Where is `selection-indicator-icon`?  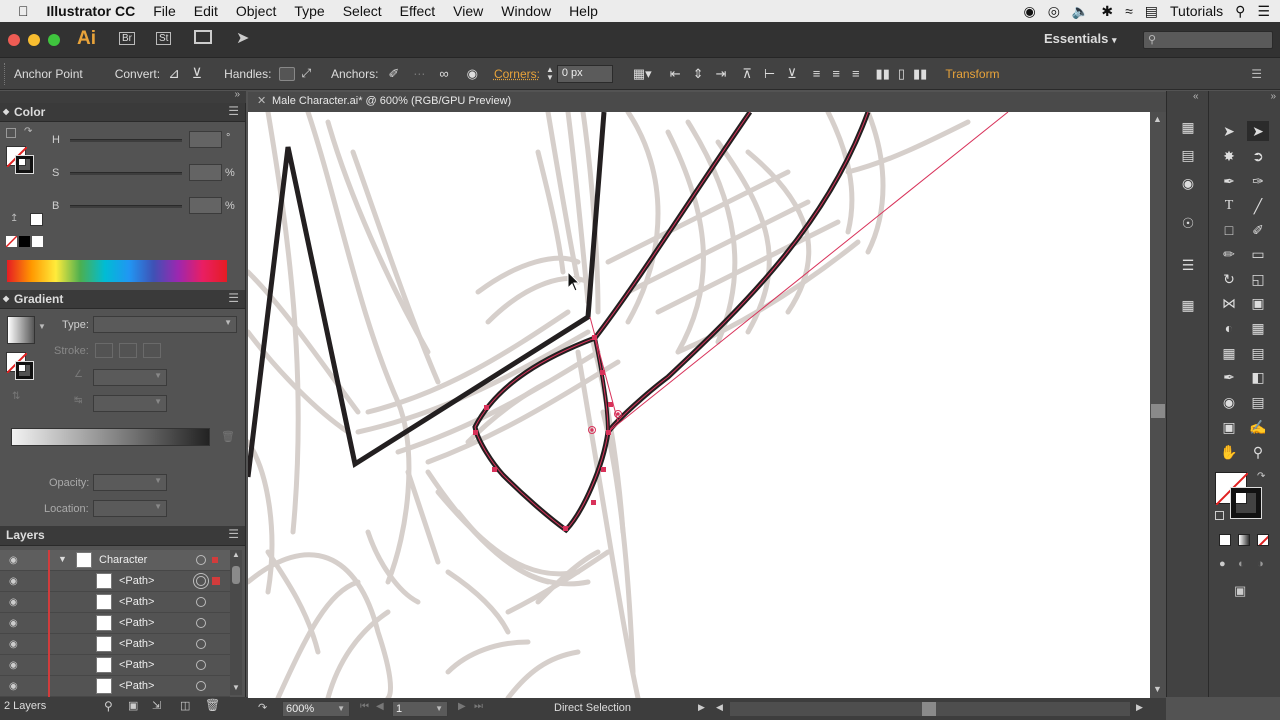 selection-indicator-icon is located at coordinates (215, 560).